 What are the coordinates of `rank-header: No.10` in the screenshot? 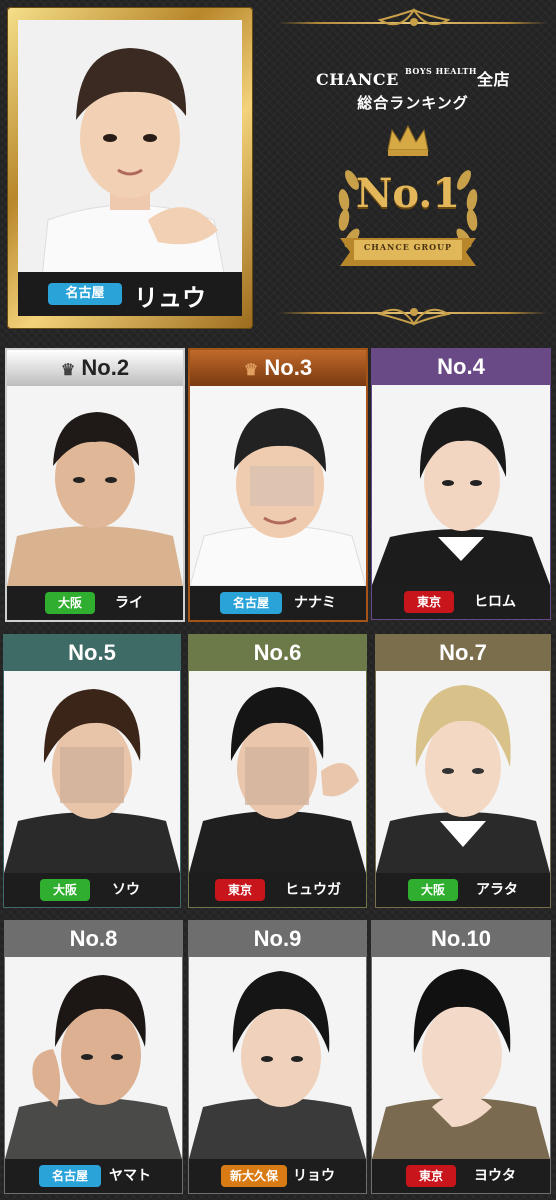 It's located at (461, 939).